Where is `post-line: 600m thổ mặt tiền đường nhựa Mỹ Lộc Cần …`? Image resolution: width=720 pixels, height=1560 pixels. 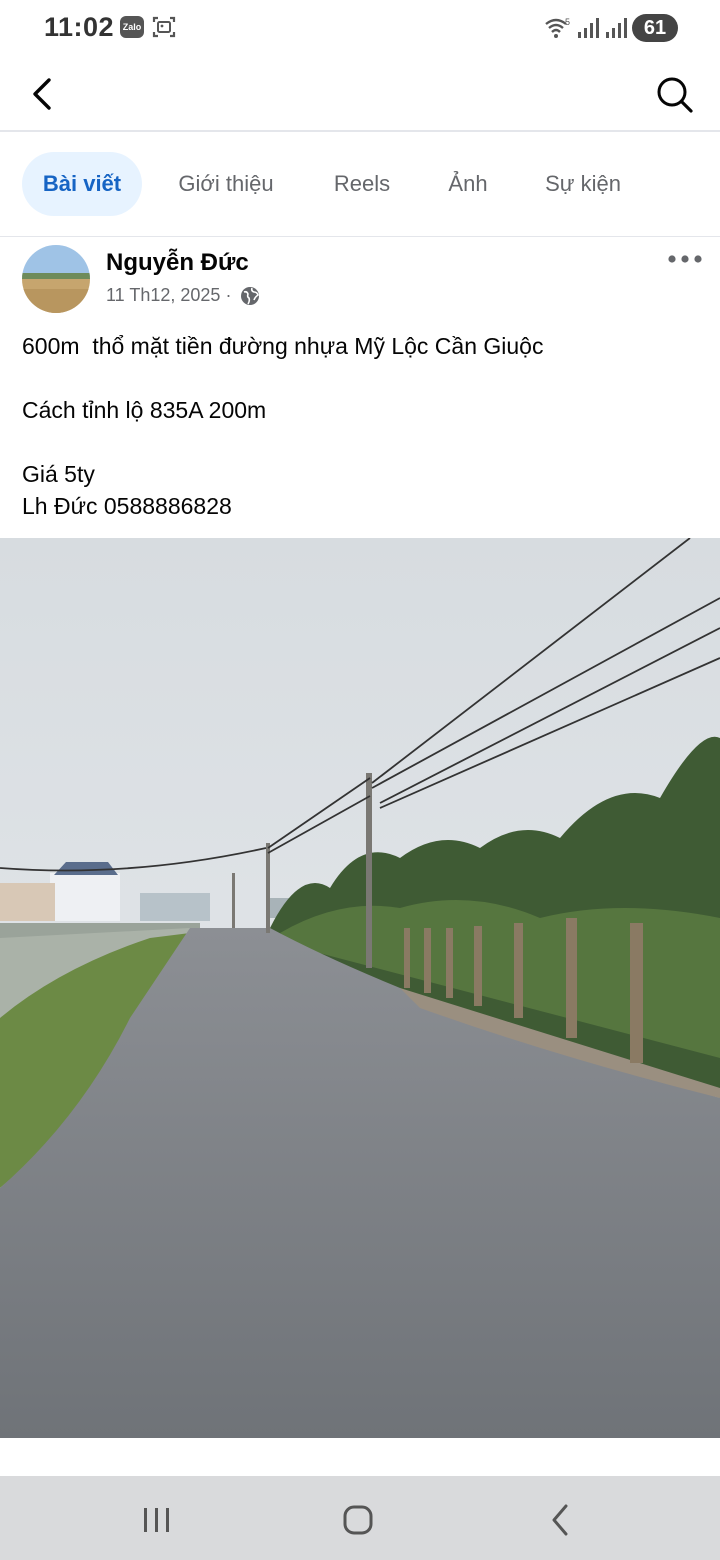 post-line: 600m thổ mặt tiền đường nhựa Mỹ Lộc Cần … is located at coordinates (283, 346).